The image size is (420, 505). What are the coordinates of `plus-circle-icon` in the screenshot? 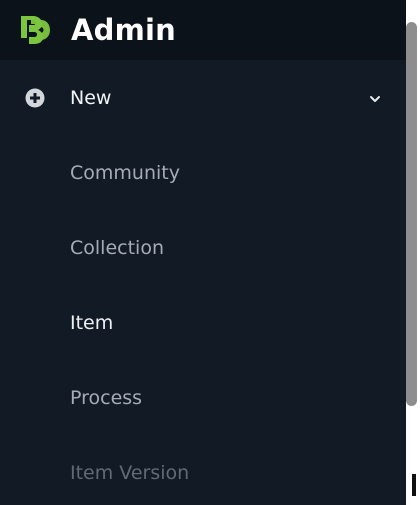 It's located at (35, 98).